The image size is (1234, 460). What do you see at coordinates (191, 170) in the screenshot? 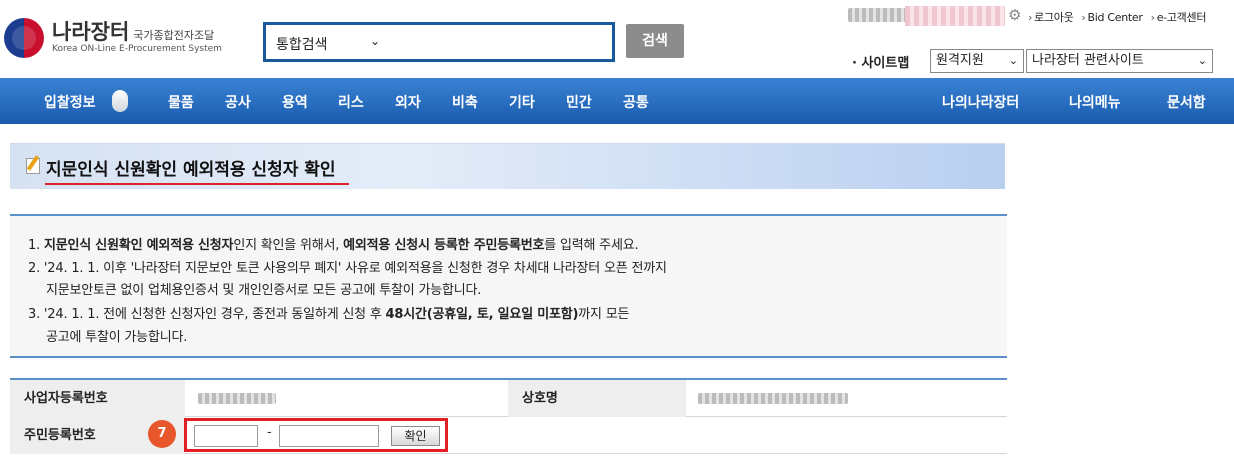
I see `page-title: 지문인식 신원확인 예외적용 신청자 확인` at bounding box center [191, 170].